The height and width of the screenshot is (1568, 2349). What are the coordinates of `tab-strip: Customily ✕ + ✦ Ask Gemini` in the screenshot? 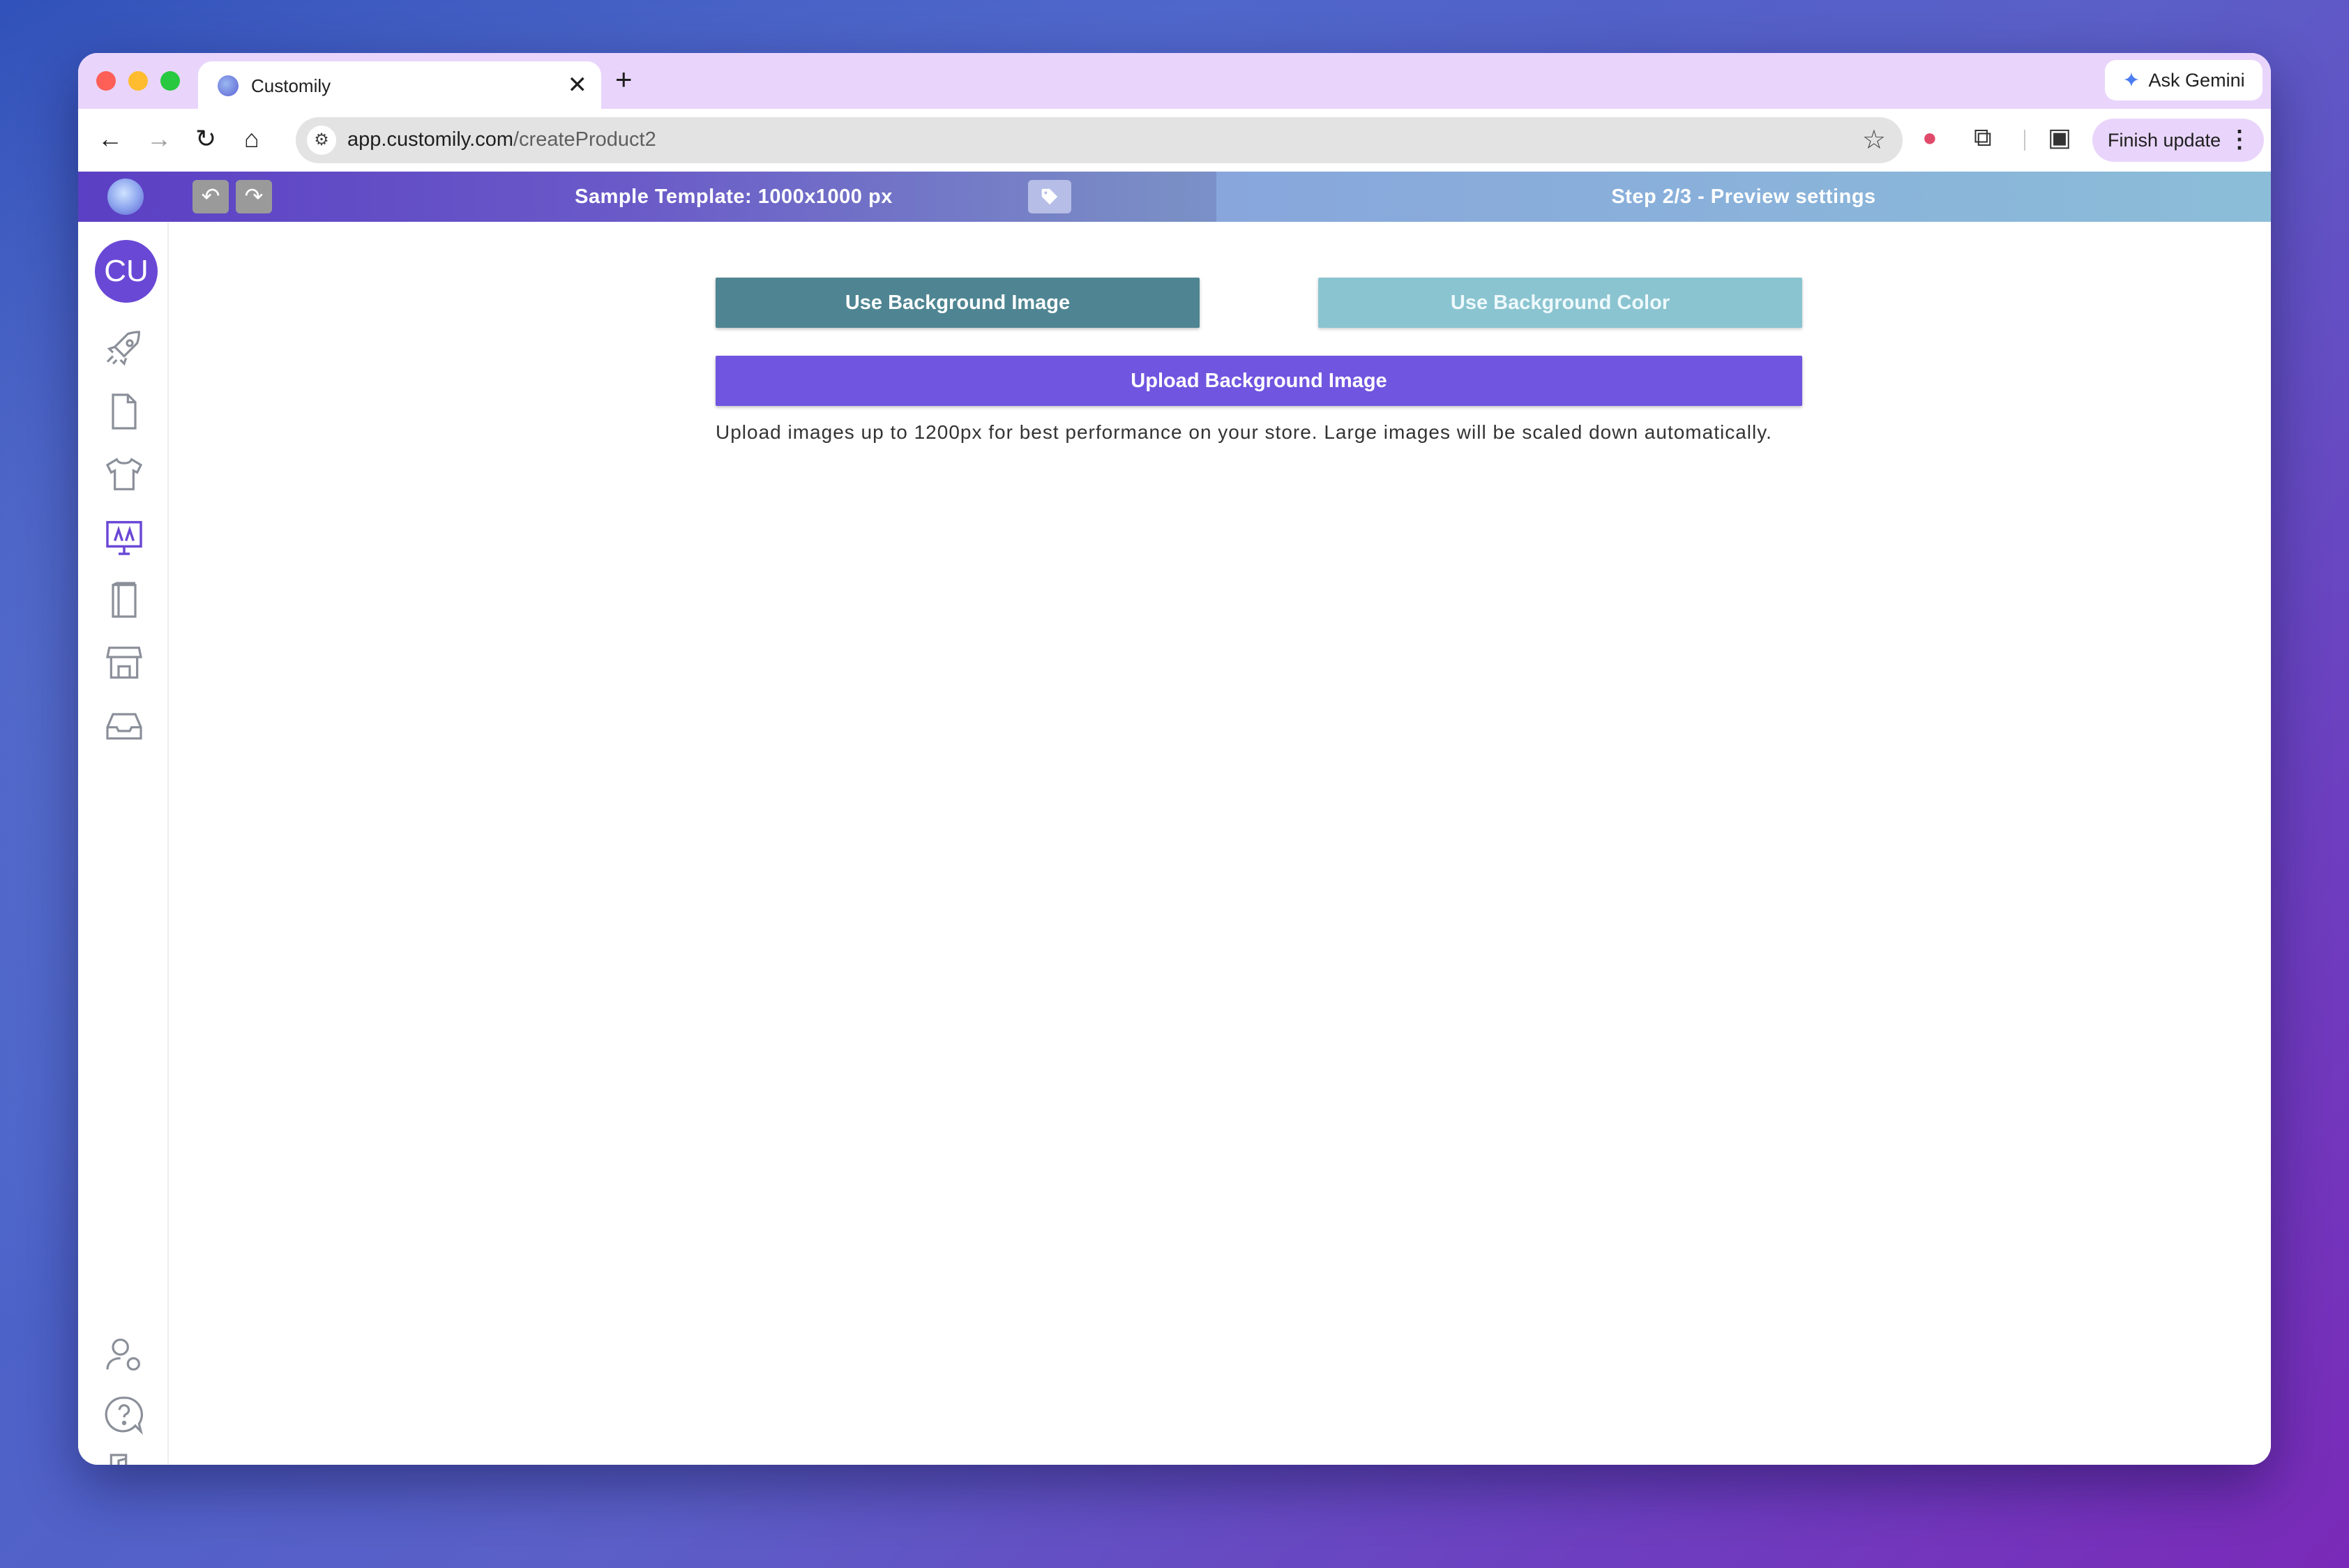 It's located at (1174, 81).